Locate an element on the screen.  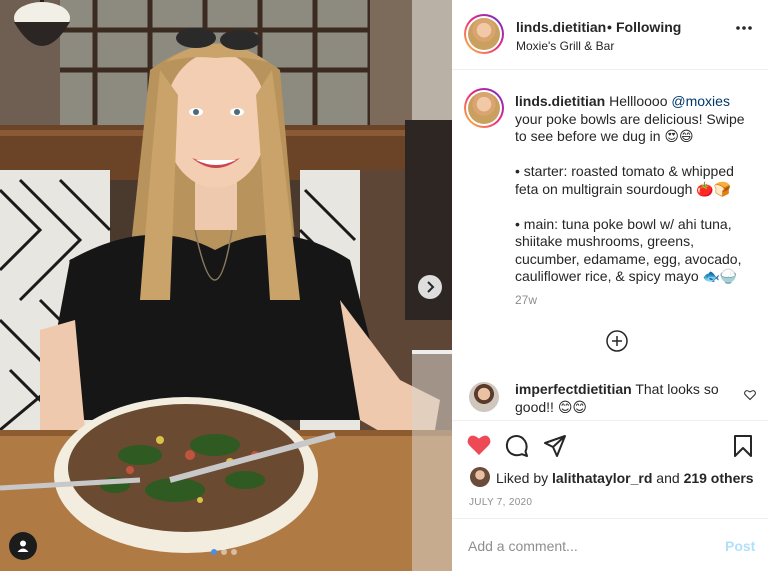
more-options-icon is located at coordinates (744, 28).